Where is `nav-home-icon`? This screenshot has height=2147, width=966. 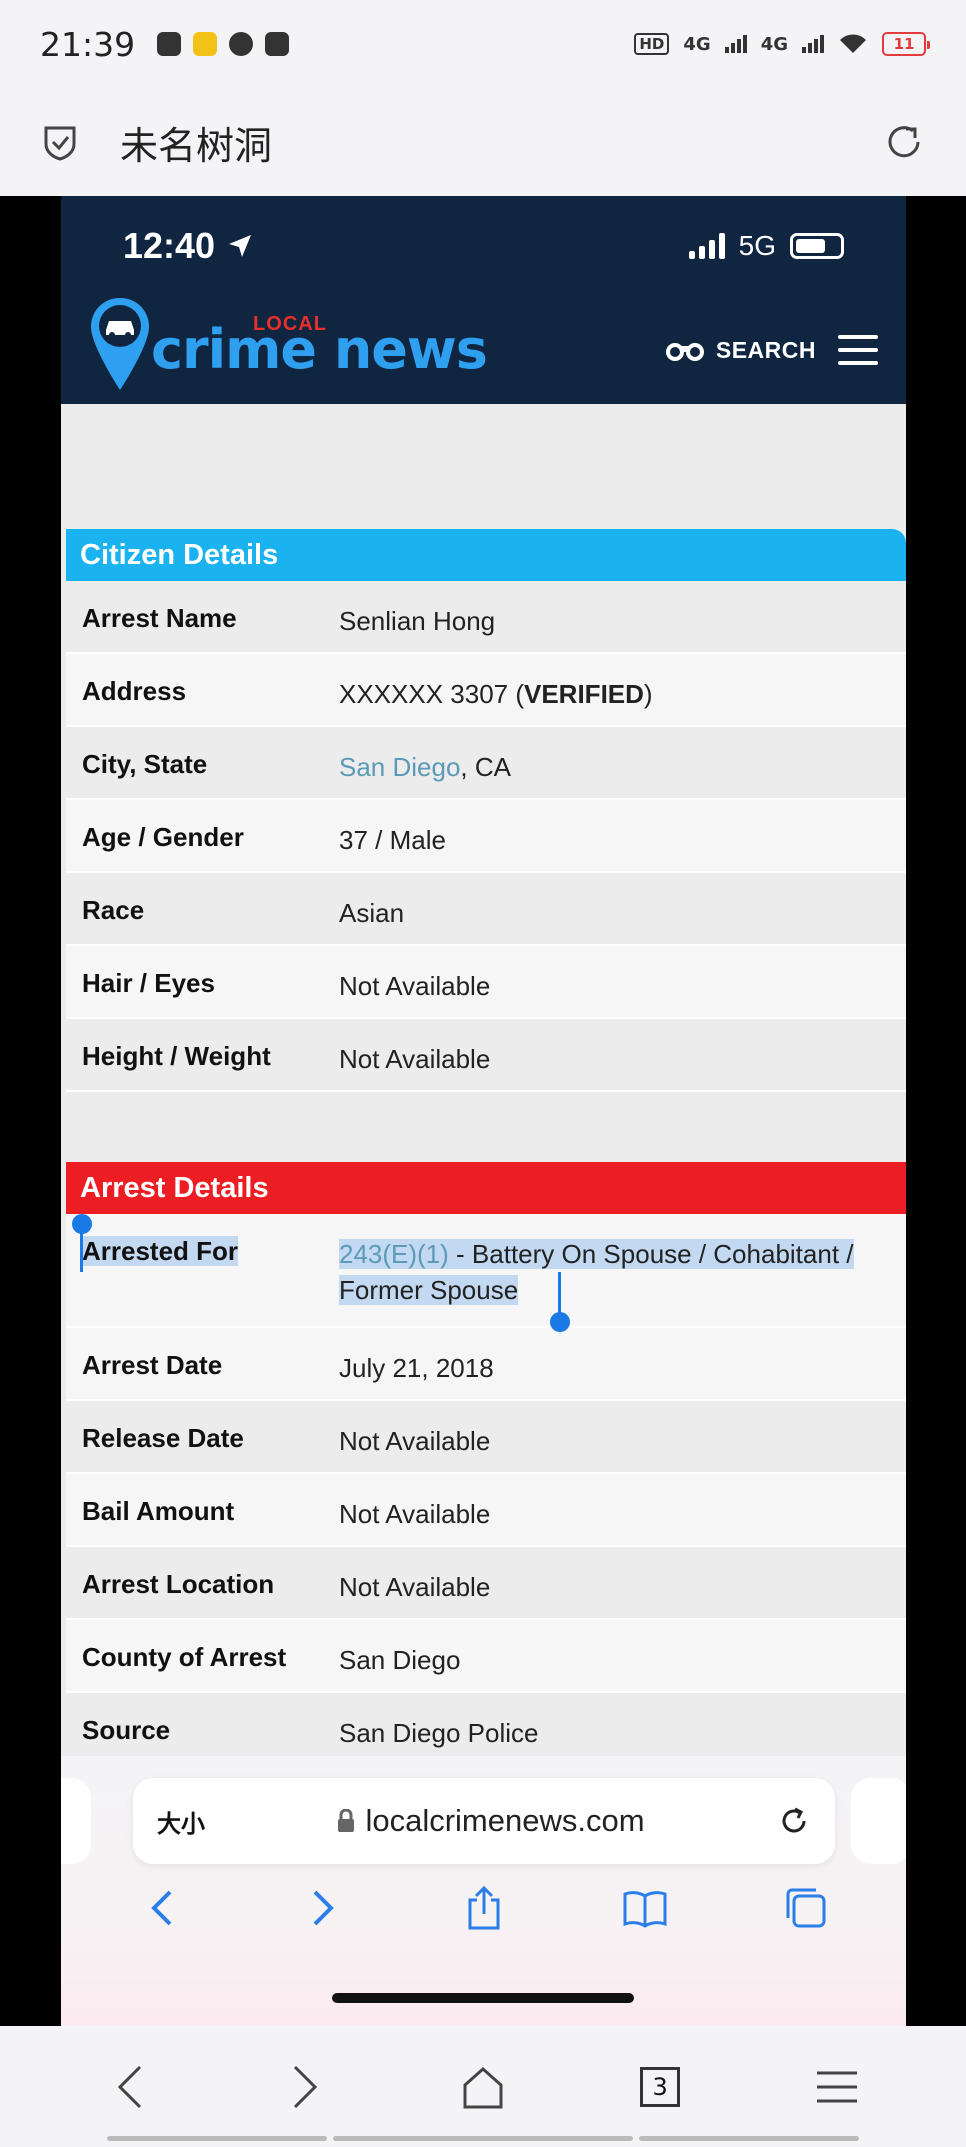 nav-home-icon is located at coordinates (483, 2087).